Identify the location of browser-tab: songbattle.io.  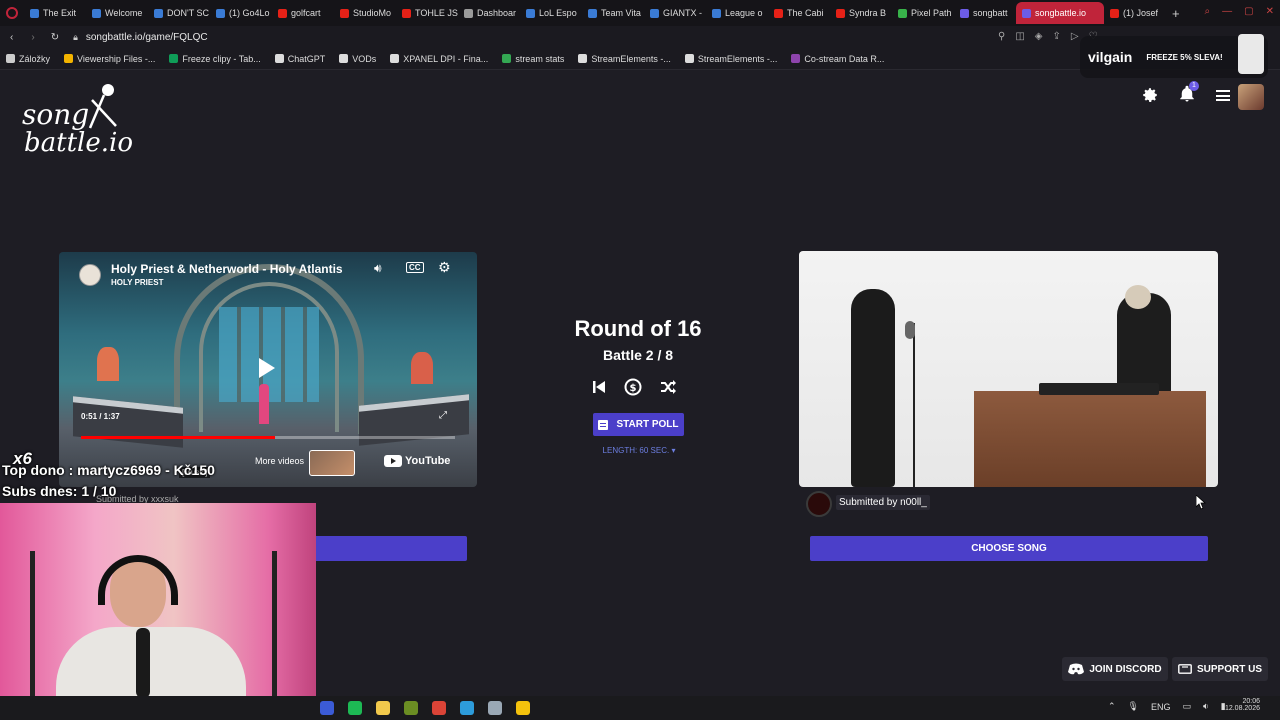
(1060, 13).